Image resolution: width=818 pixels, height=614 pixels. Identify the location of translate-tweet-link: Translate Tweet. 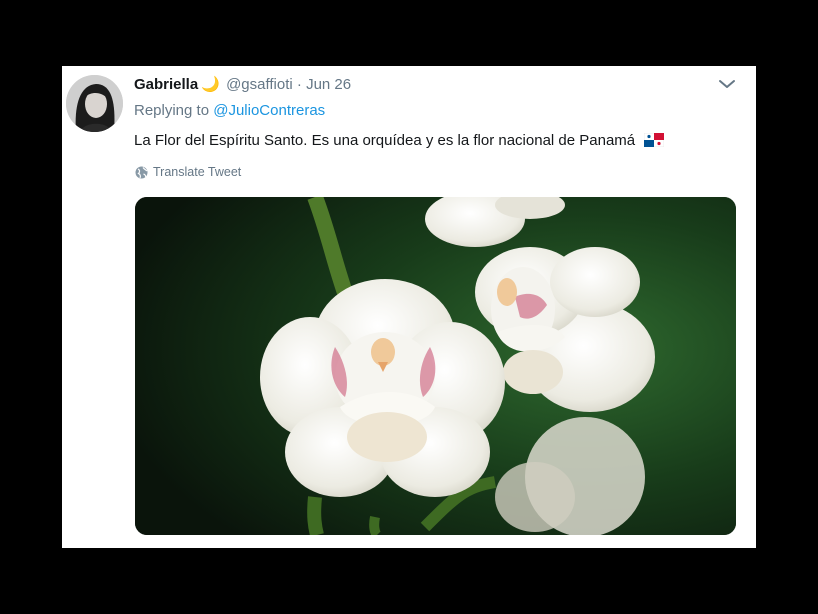
(188, 172).